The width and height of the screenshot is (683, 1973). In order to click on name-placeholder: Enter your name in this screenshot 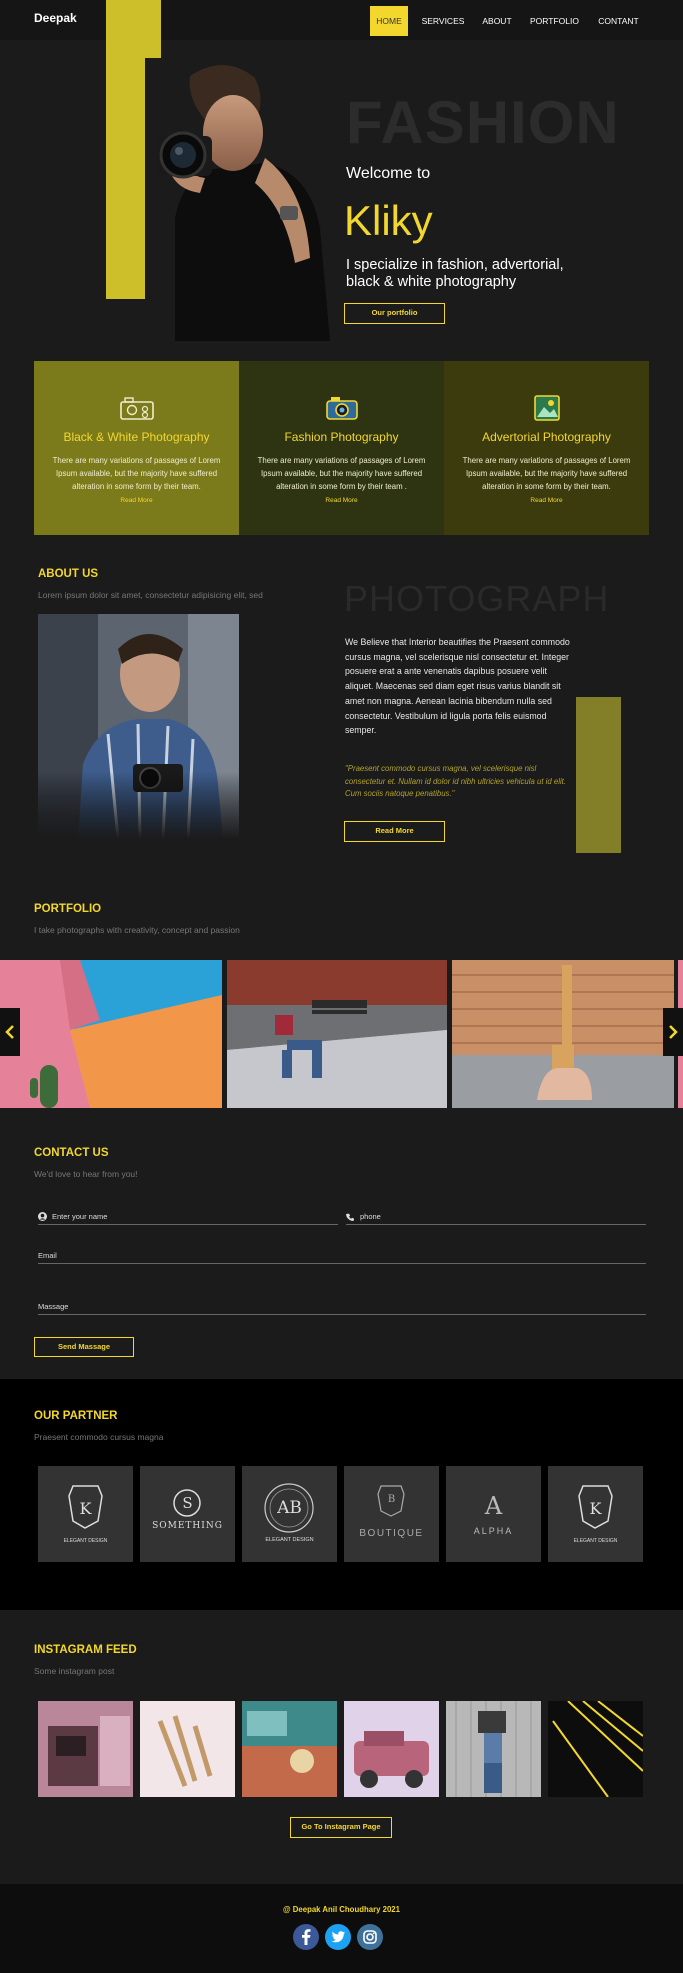, I will do `click(80, 1216)`.